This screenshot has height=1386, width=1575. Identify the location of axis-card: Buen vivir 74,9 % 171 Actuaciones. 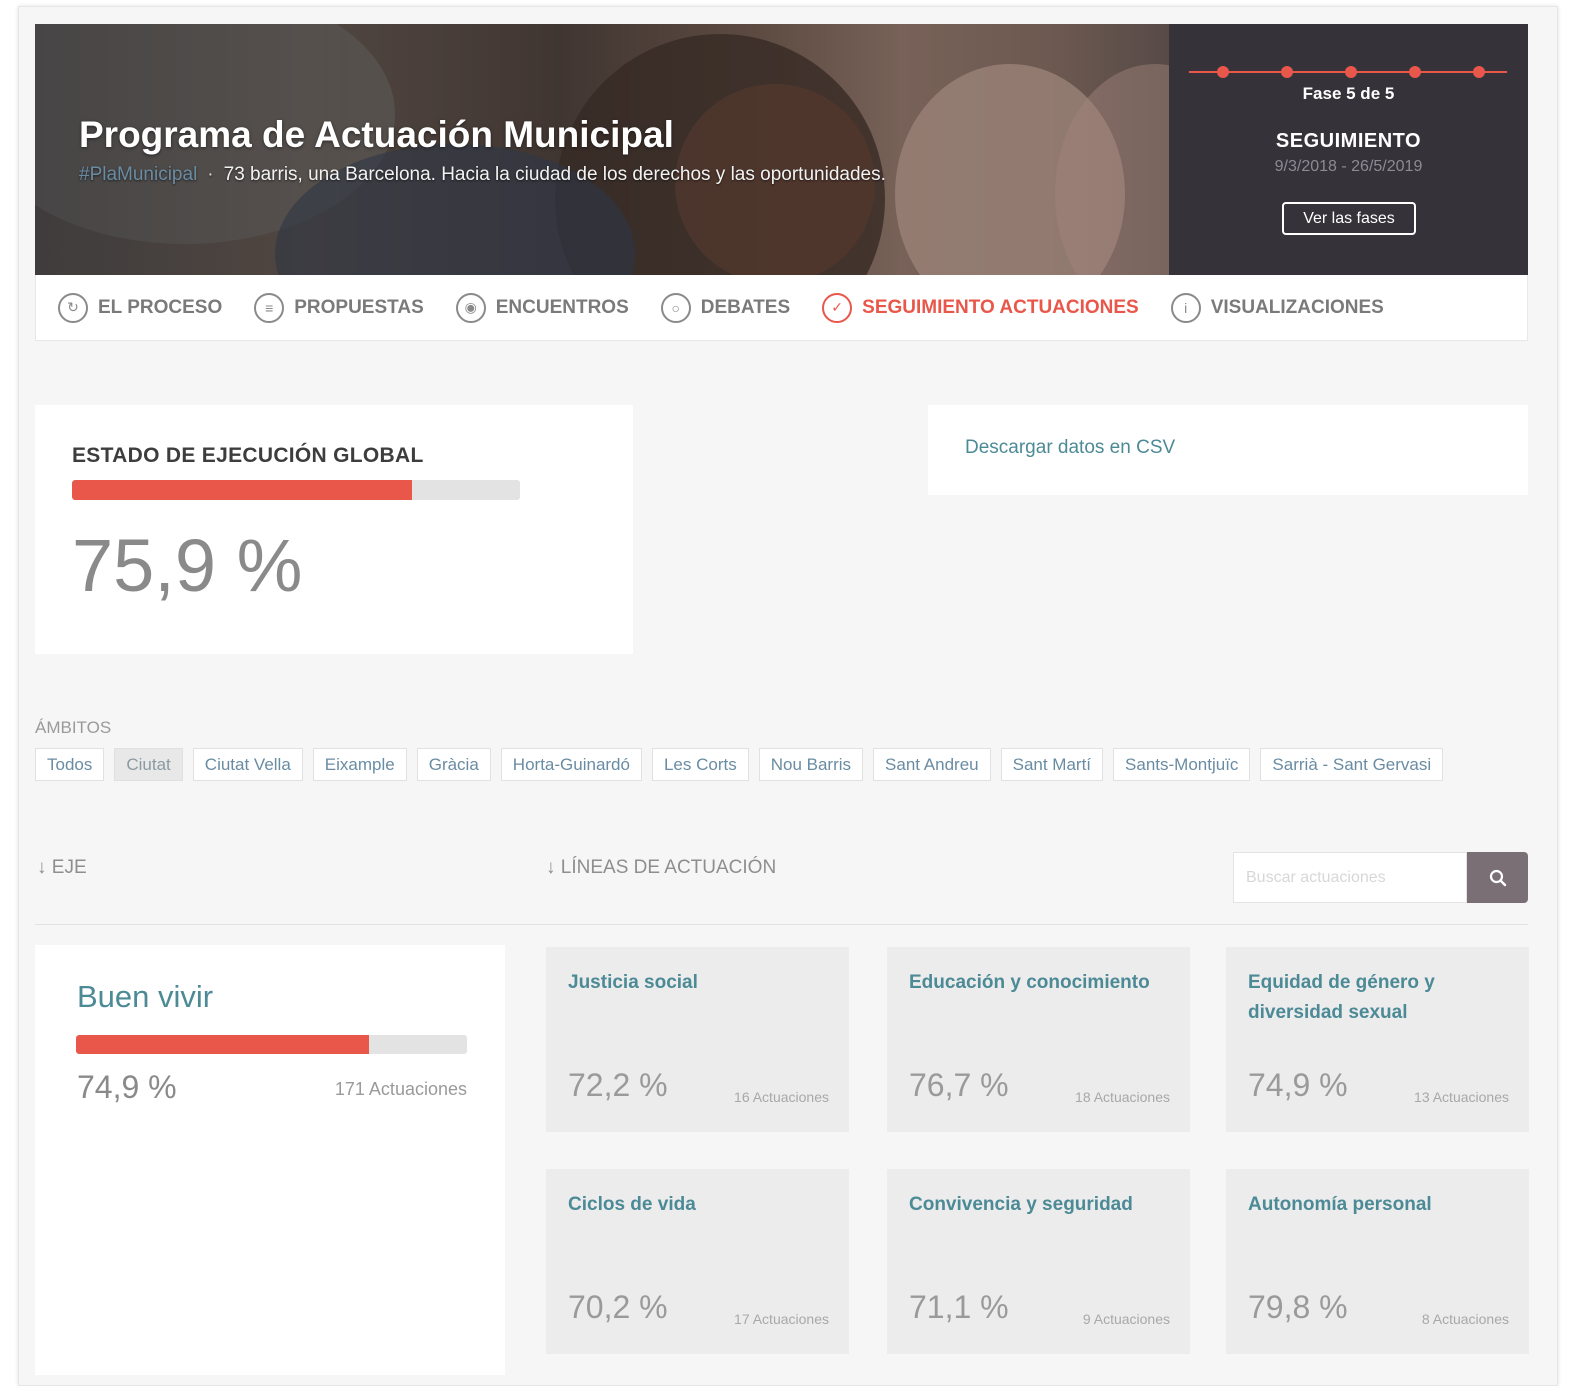
(270, 1160).